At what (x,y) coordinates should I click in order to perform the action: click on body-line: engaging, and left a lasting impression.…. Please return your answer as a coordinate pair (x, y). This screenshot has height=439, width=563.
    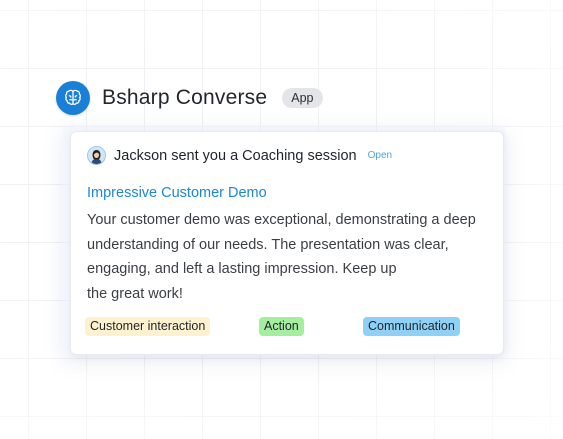
    Looking at the image, I should click on (242, 269).